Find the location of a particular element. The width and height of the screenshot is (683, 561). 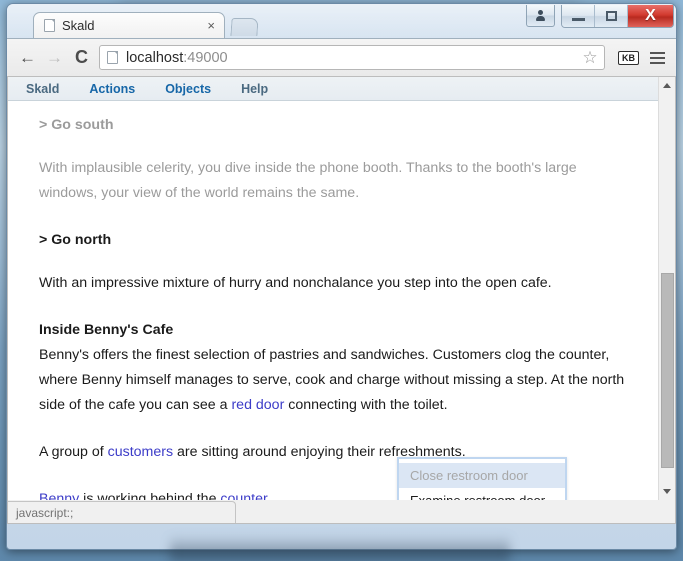

minimize-button is located at coordinates (578, 16).